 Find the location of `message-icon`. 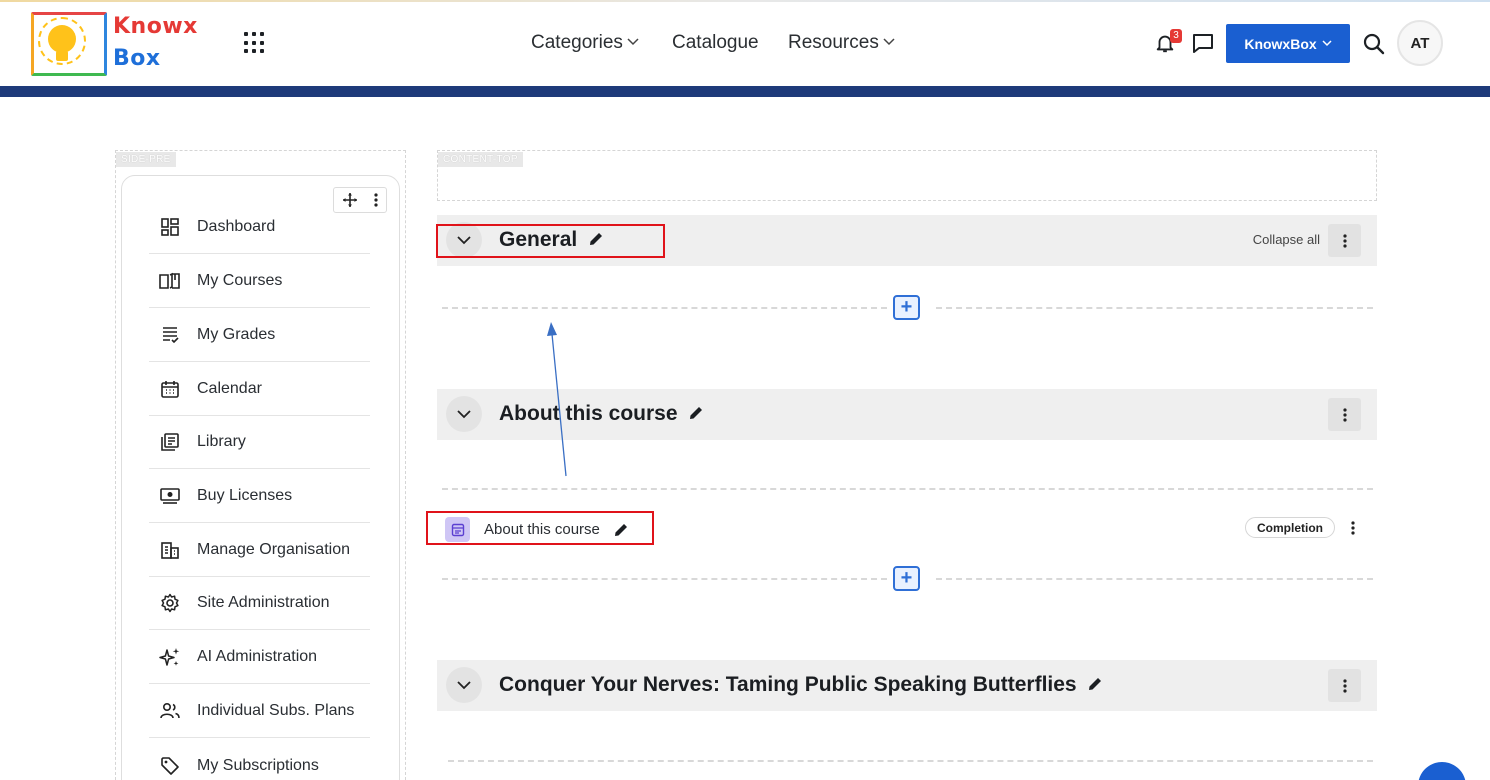

message-icon is located at coordinates (1203, 43).